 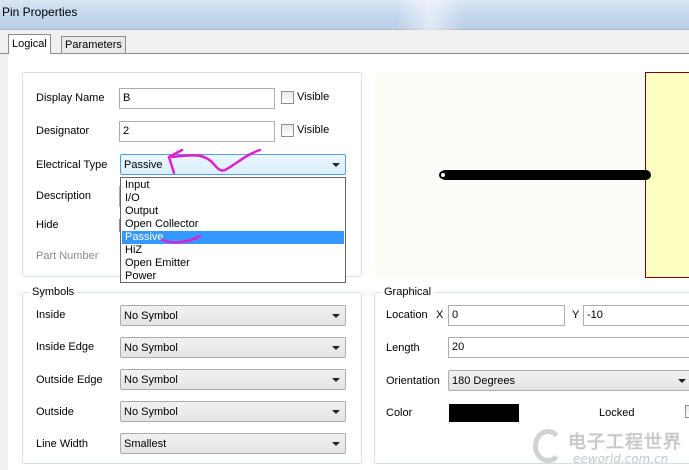 What do you see at coordinates (484, 413) in the screenshot?
I see `color-swatch` at bounding box center [484, 413].